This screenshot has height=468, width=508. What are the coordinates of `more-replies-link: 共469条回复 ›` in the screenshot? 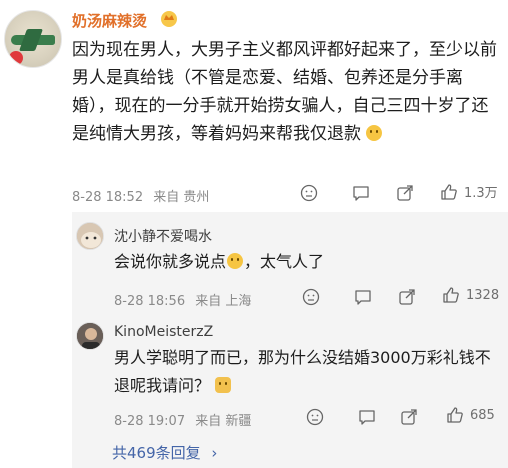 It's located at (164, 452).